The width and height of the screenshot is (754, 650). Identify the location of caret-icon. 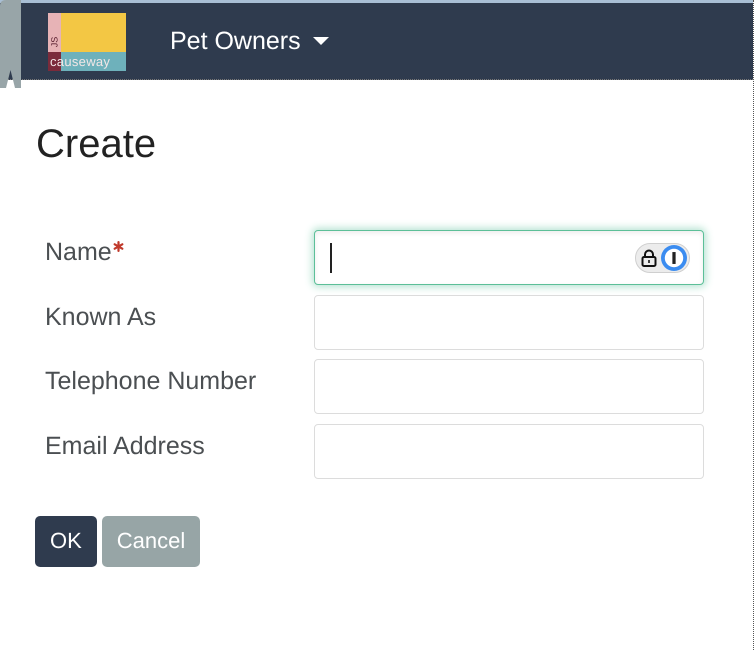
(320, 41).